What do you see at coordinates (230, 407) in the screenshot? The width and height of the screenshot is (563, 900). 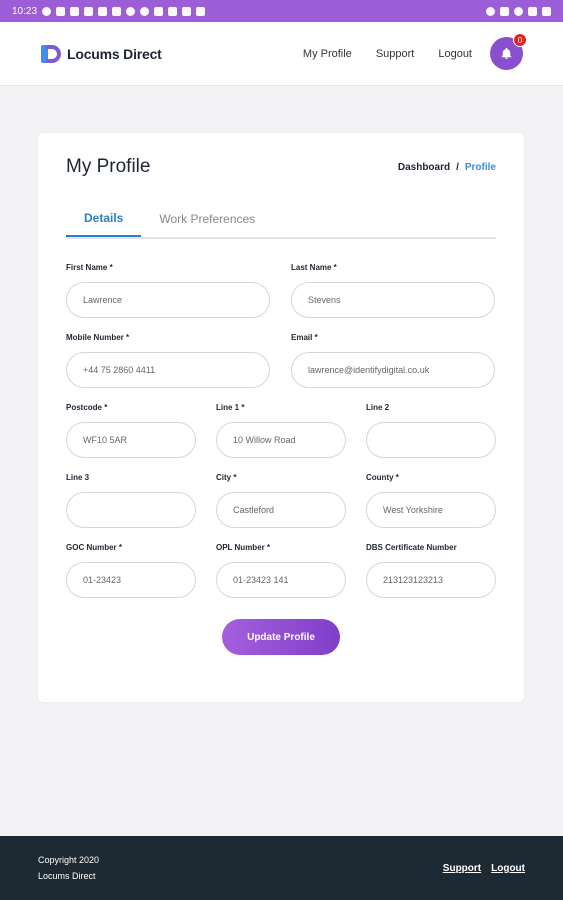 I see `line1-label: Line 1 *` at bounding box center [230, 407].